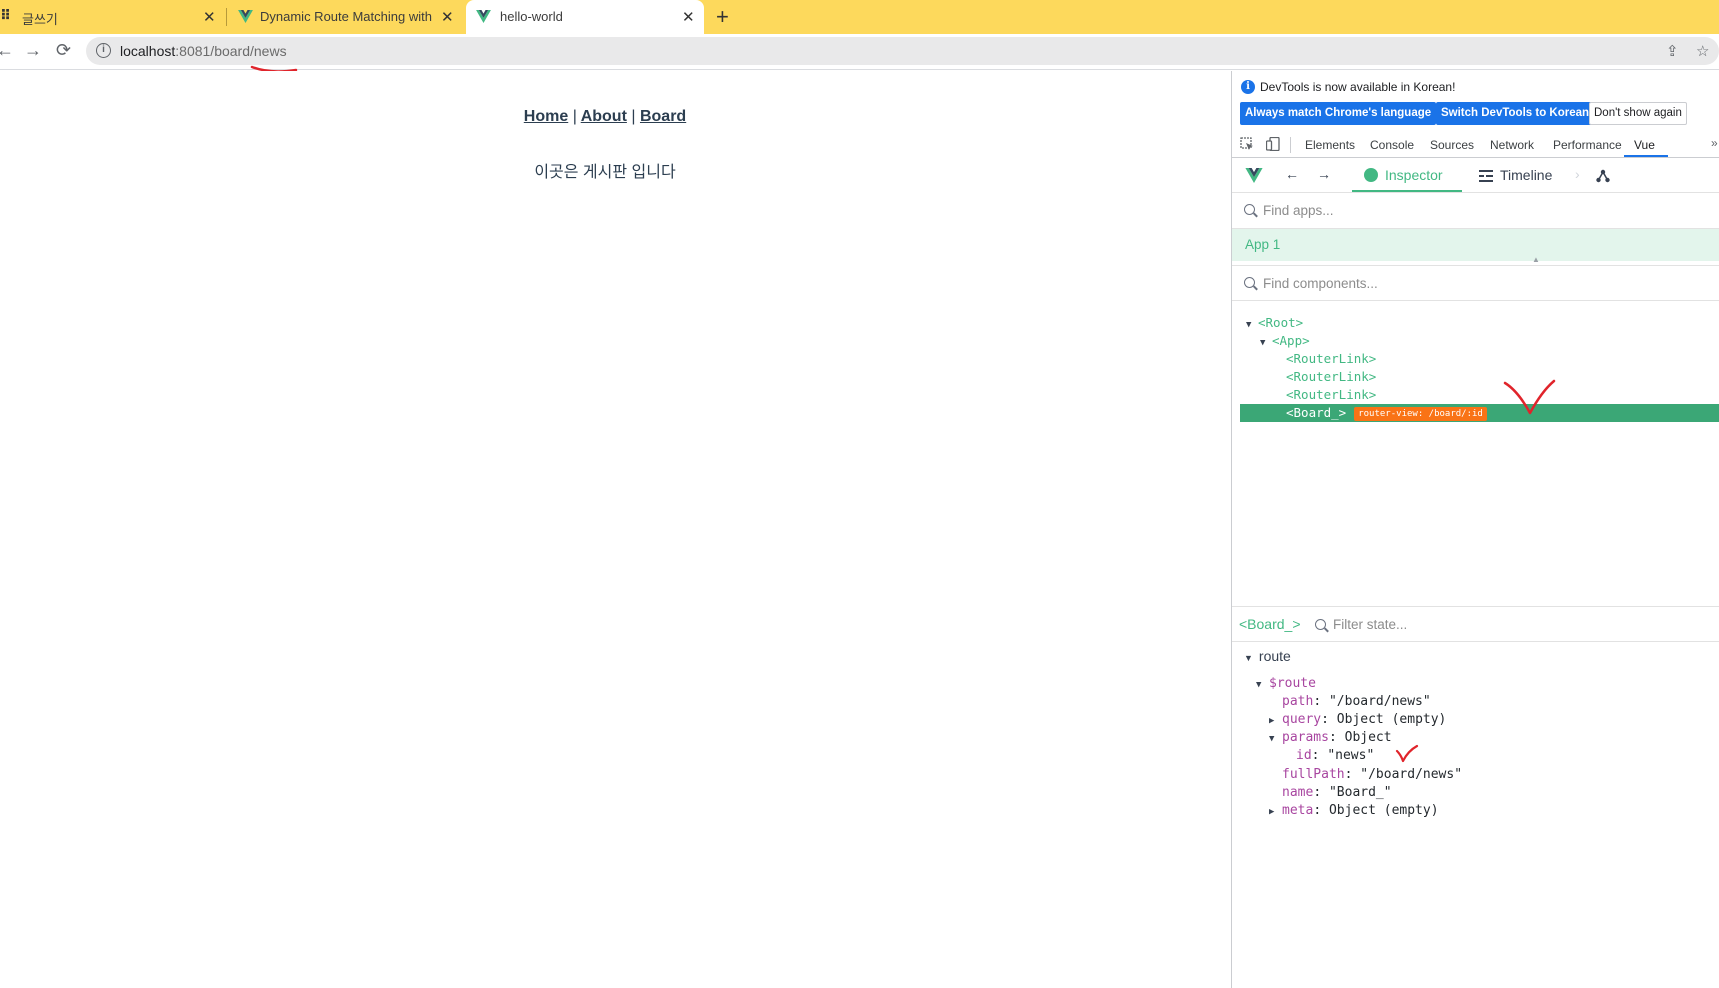  I want to click on annotation-checkmark, so click(1407, 753).